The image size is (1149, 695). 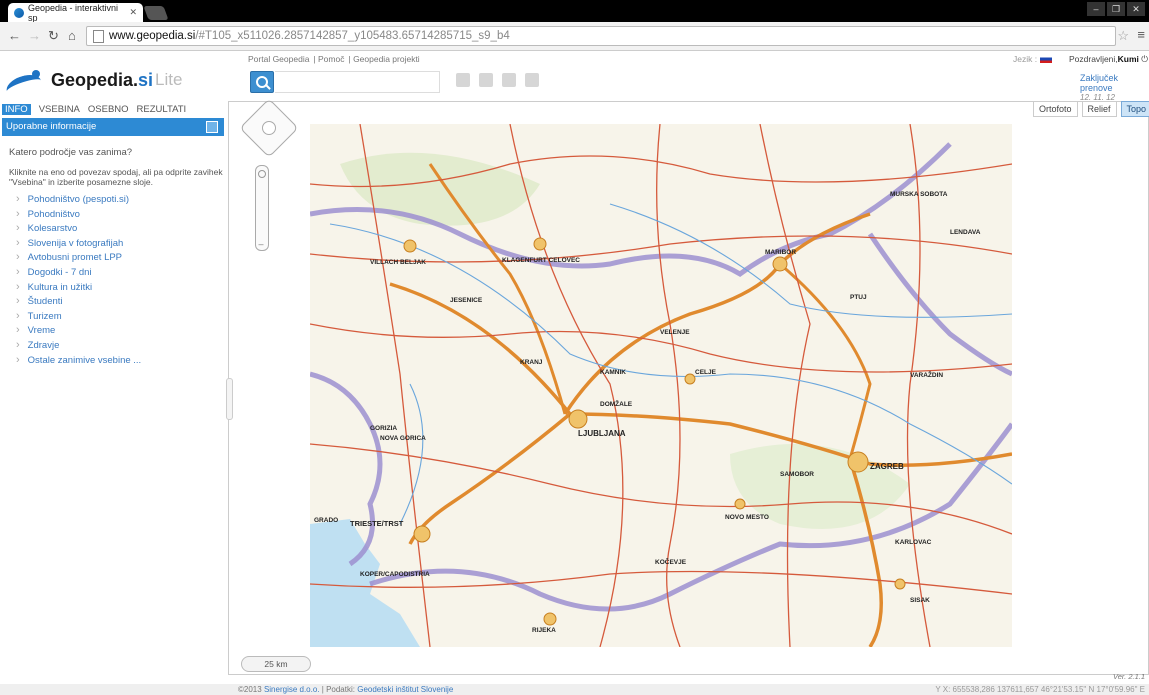 What do you see at coordinates (1099, 83) in the screenshot?
I see `update-label: Zaključek prenove` at bounding box center [1099, 83].